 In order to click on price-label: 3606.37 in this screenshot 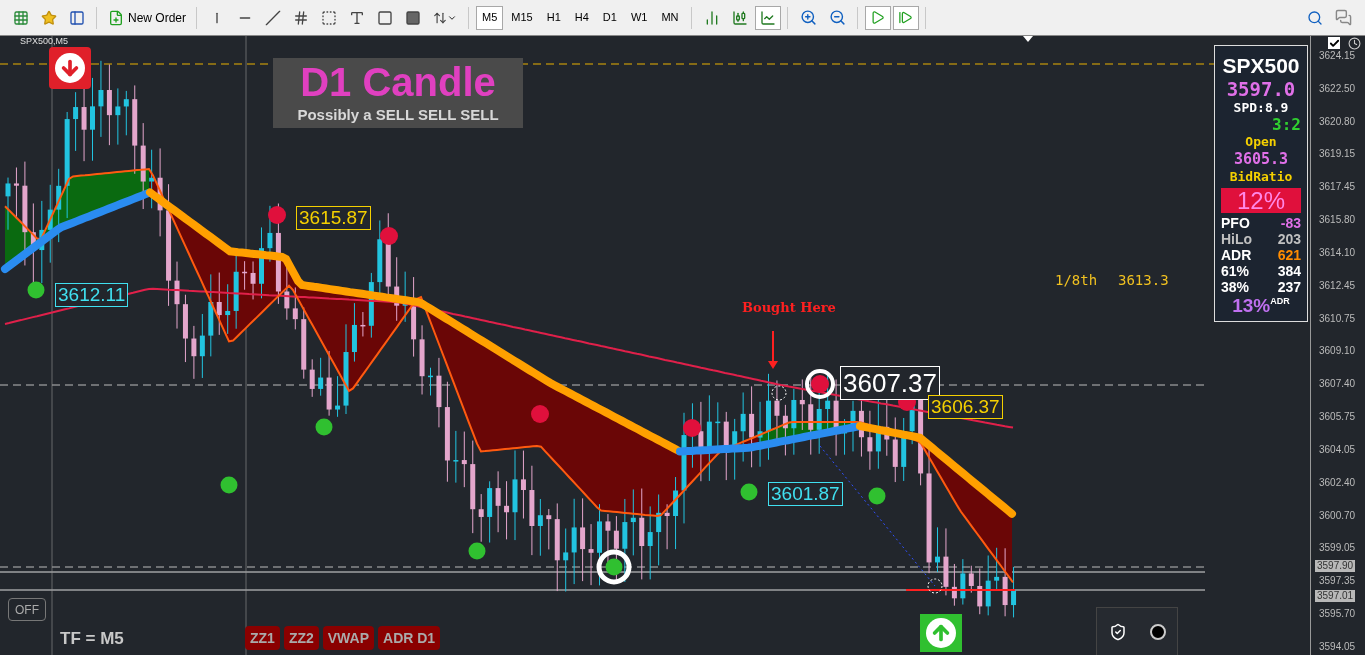, I will do `click(965, 407)`.